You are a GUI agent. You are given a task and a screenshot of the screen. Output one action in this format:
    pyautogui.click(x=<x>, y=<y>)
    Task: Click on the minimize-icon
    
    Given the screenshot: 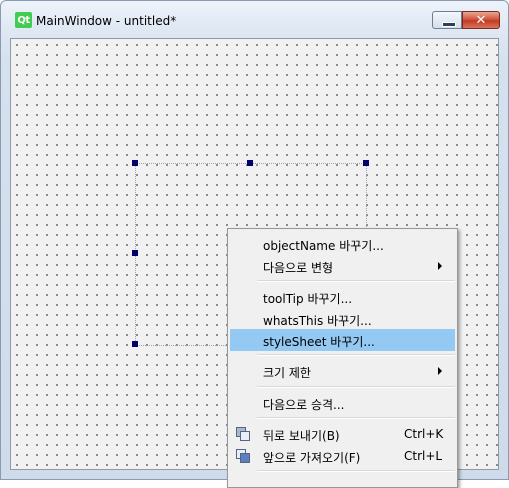 What is the action you would take?
    pyautogui.click(x=449, y=24)
    